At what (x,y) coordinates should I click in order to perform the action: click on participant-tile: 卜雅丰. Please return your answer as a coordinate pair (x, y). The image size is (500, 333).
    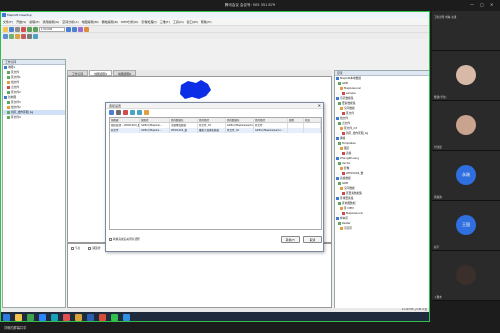
    Looking at the image, I should click on (466, 276).